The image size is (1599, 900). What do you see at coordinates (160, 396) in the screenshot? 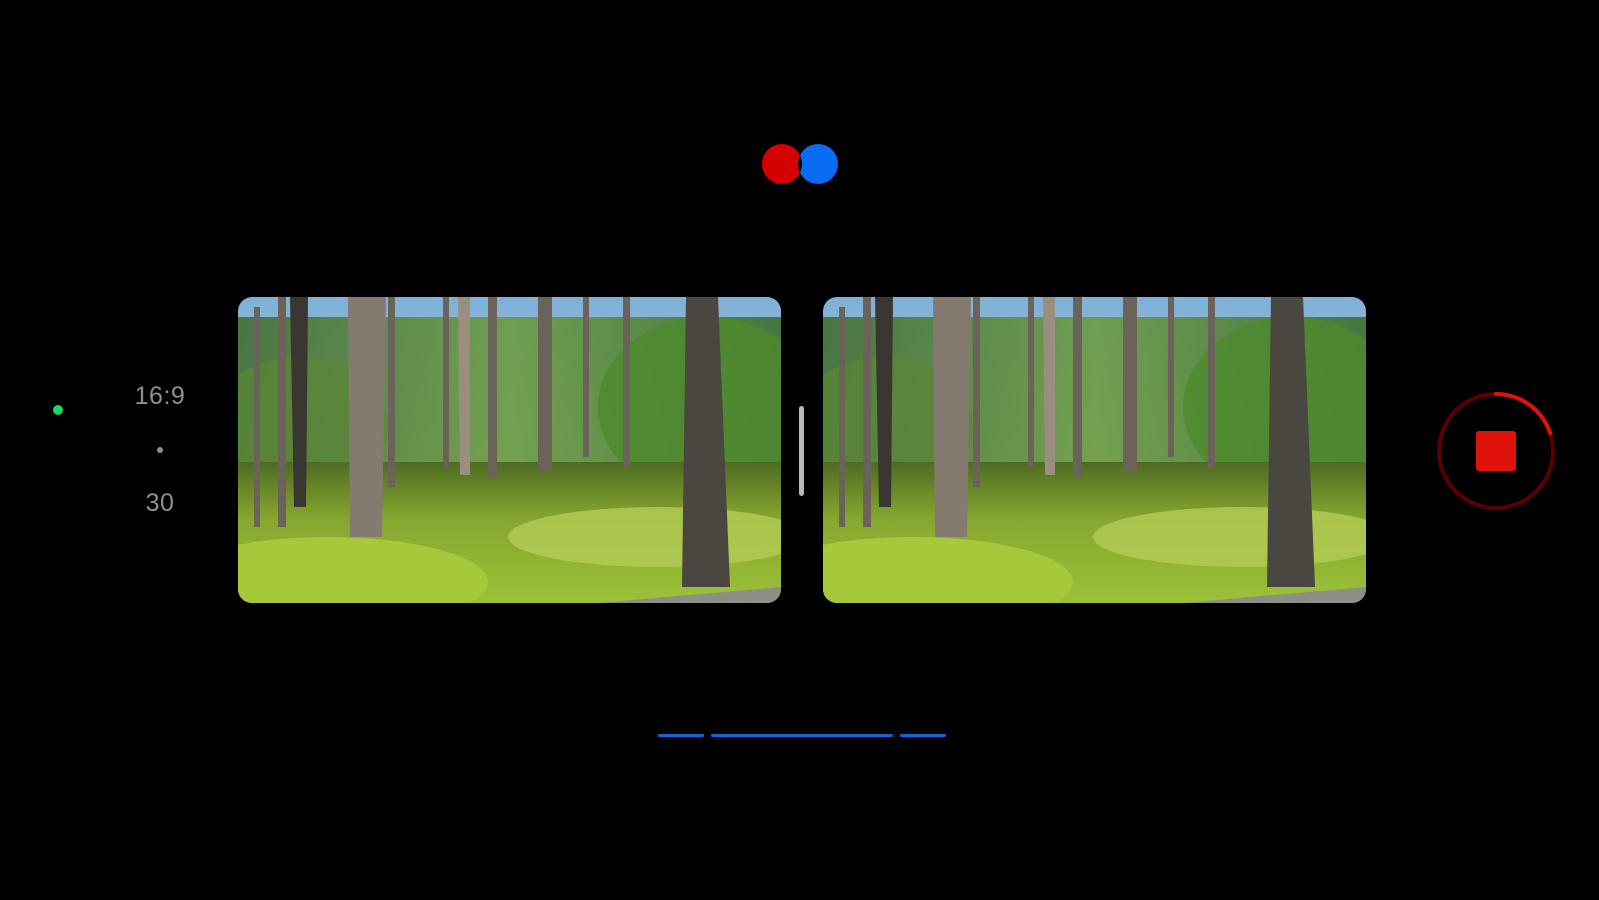
I see `aspect-ratio-label: 16:9` at bounding box center [160, 396].